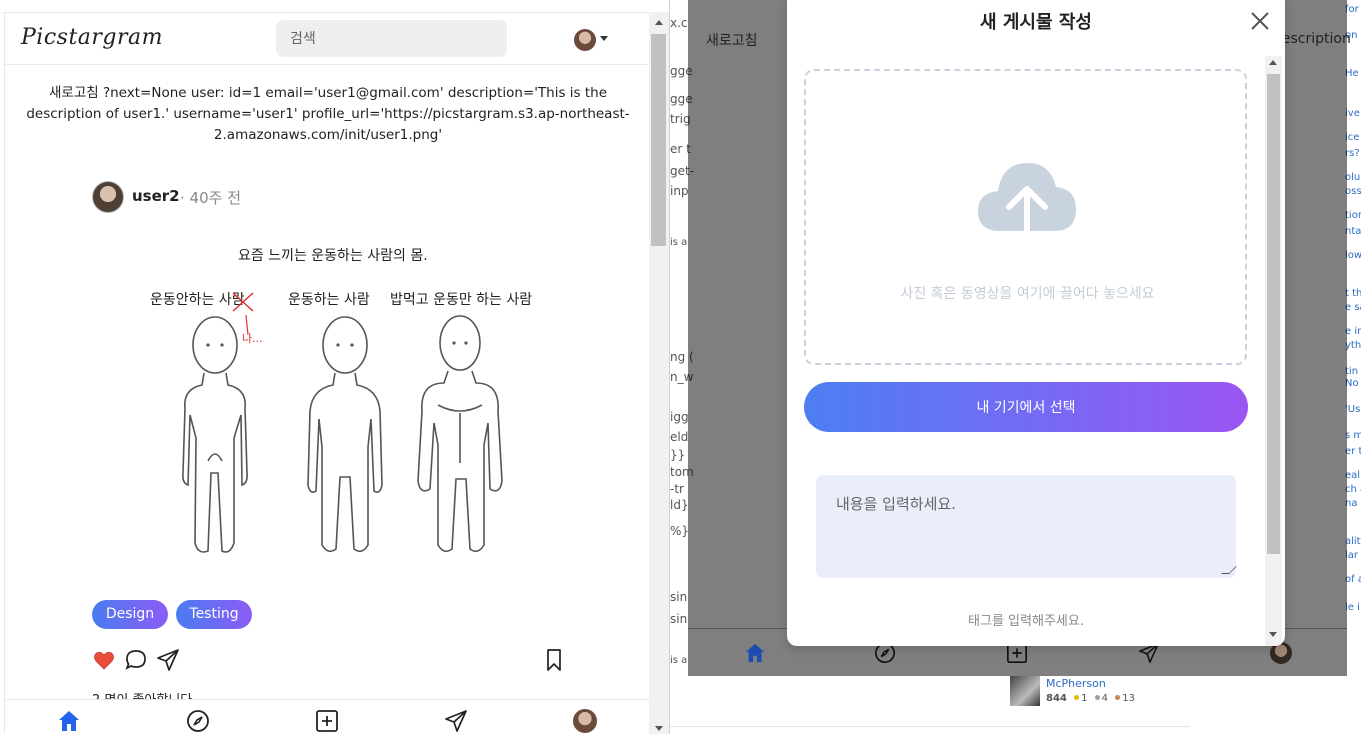  What do you see at coordinates (680, 531) in the screenshot?
I see `background-text-fragment: %}` at bounding box center [680, 531].